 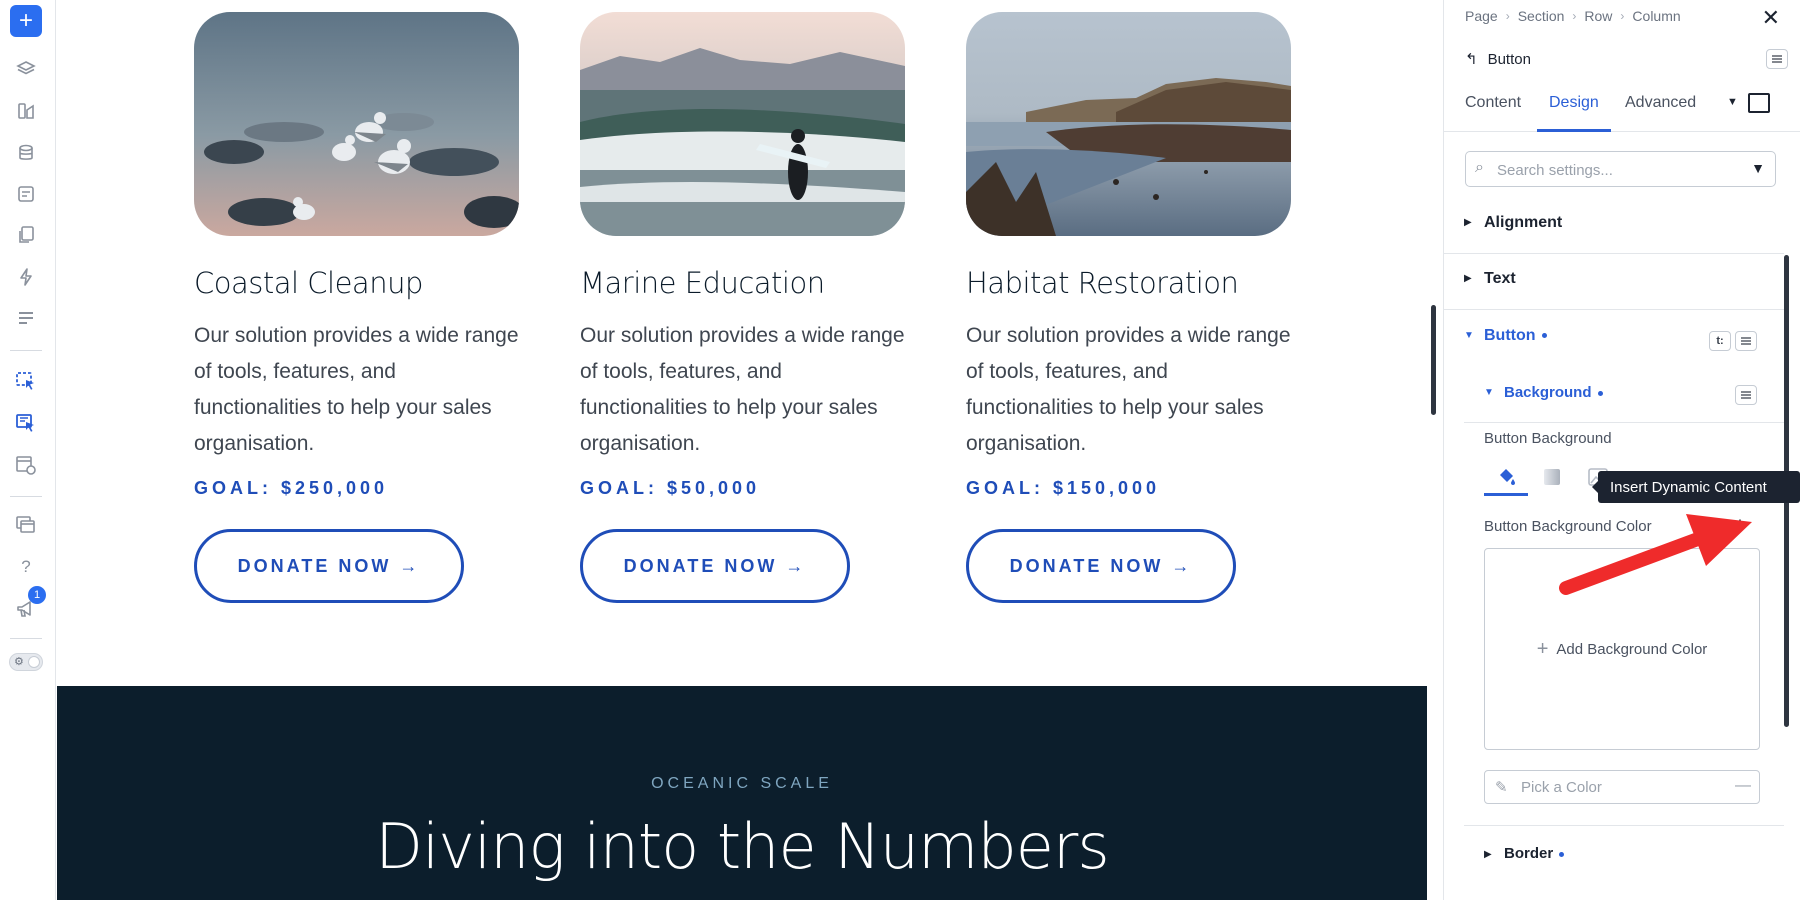 I want to click on form-icon, so click(x=26, y=194).